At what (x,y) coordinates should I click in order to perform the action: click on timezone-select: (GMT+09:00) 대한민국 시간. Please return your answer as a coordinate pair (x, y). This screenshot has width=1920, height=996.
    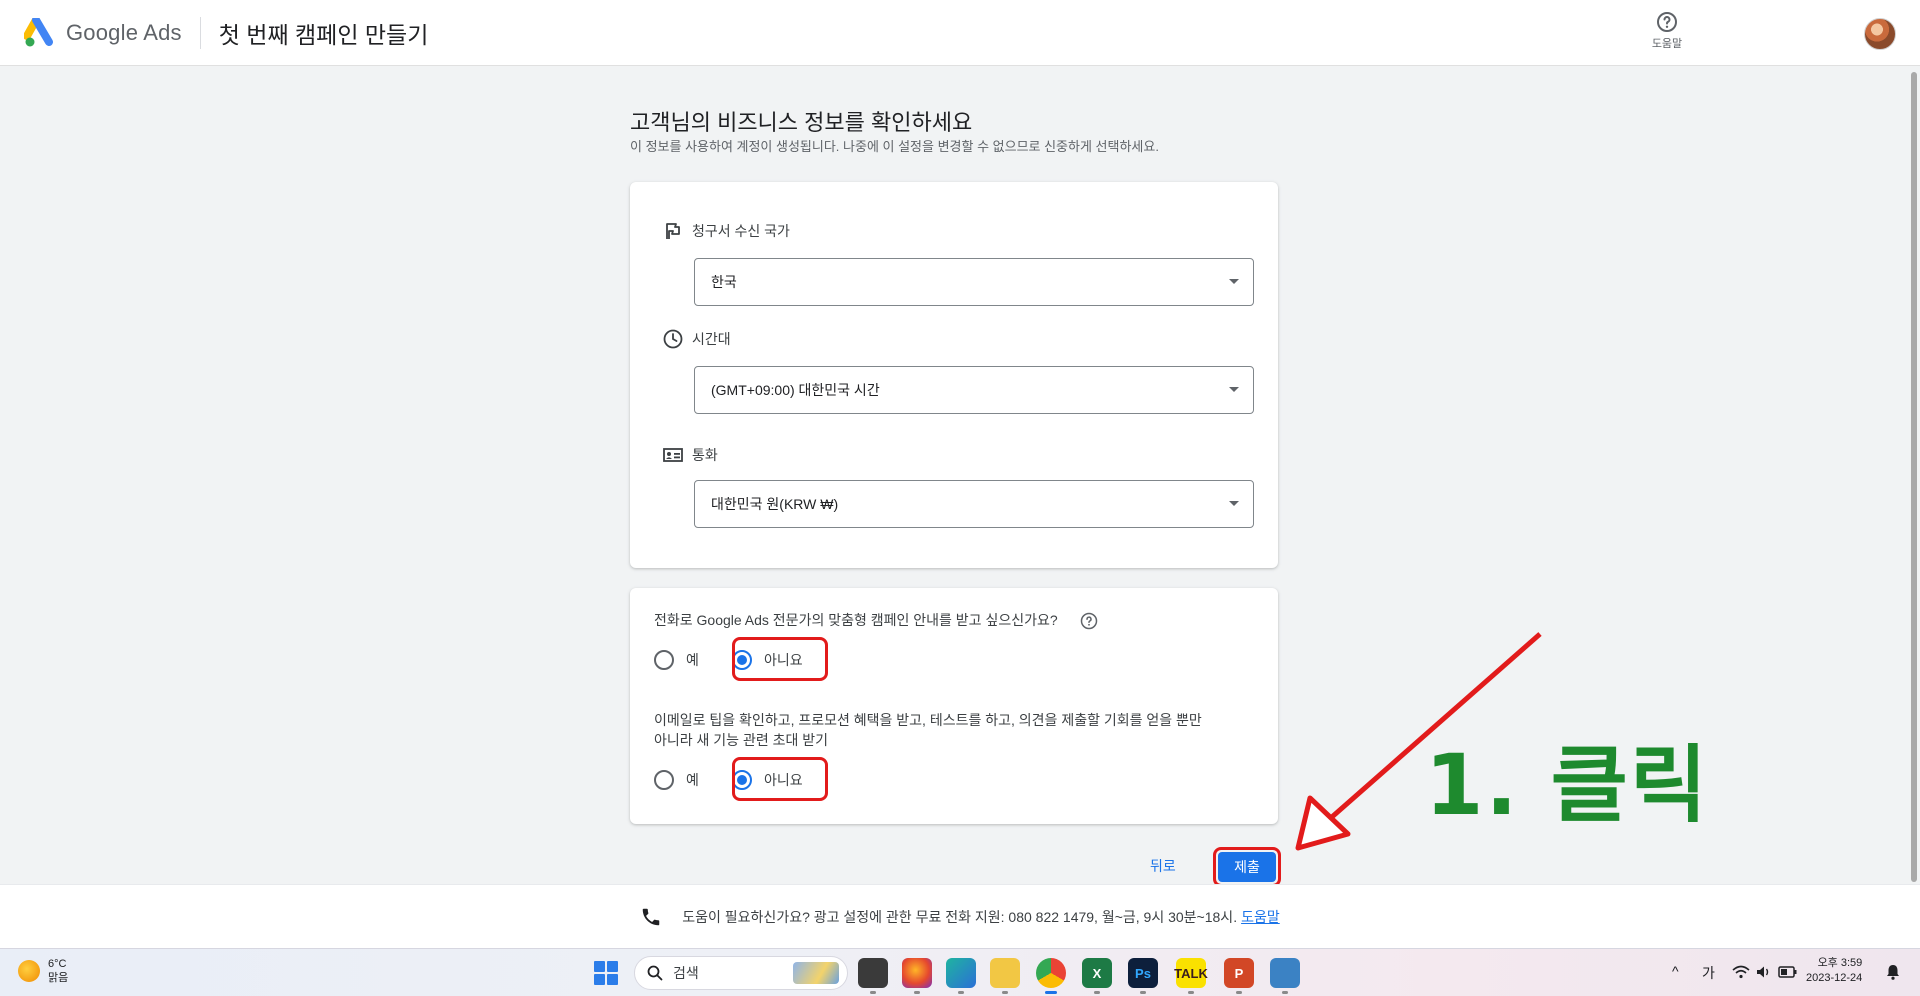
    Looking at the image, I should click on (974, 390).